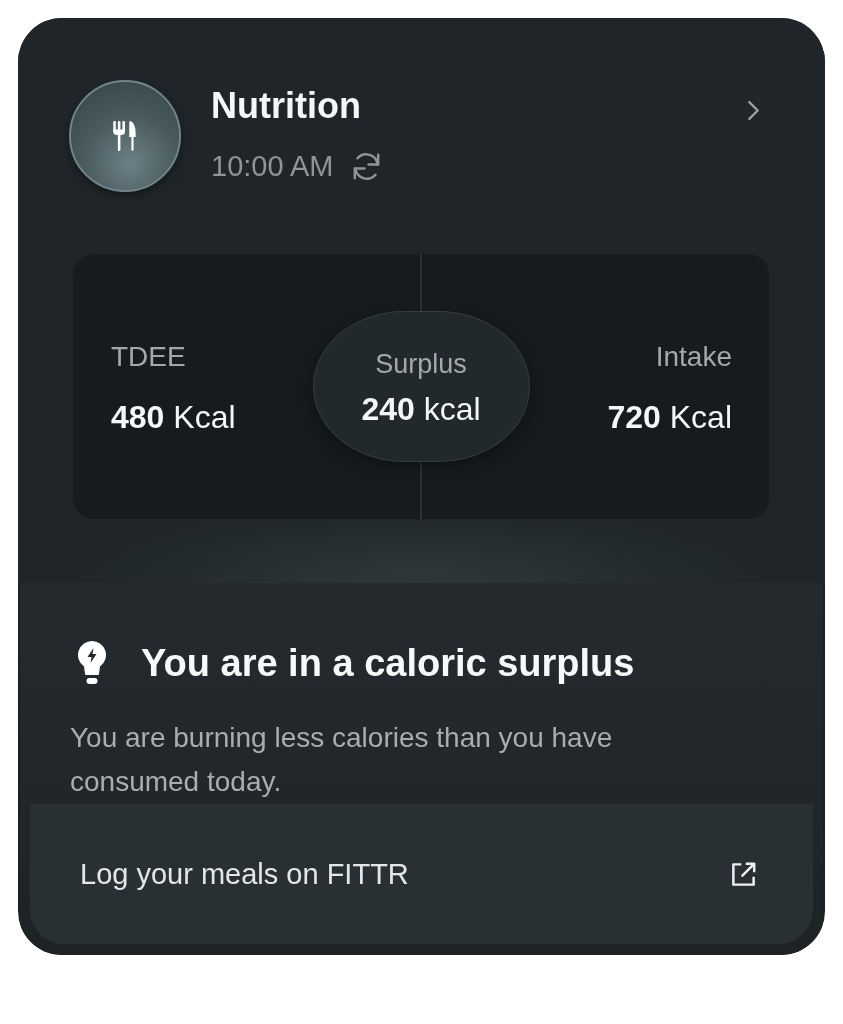  I want to click on stat-value: 240 kcal, so click(421, 408).